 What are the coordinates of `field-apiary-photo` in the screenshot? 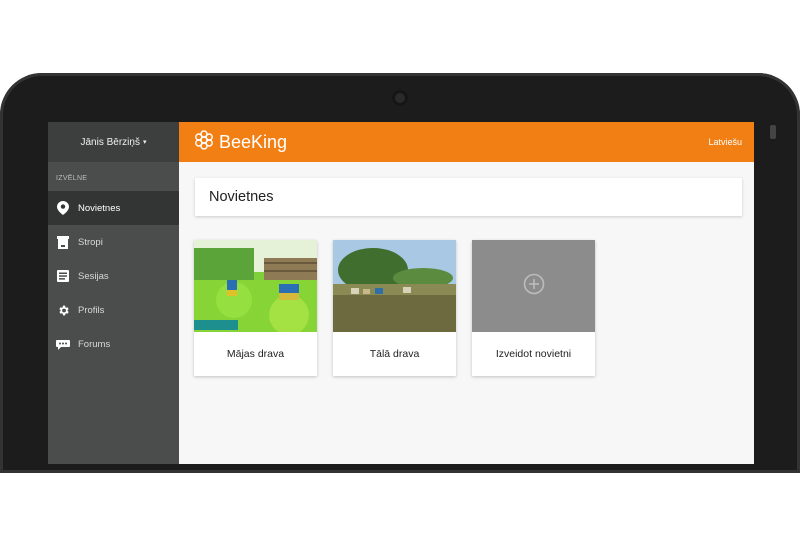 It's located at (394, 286).